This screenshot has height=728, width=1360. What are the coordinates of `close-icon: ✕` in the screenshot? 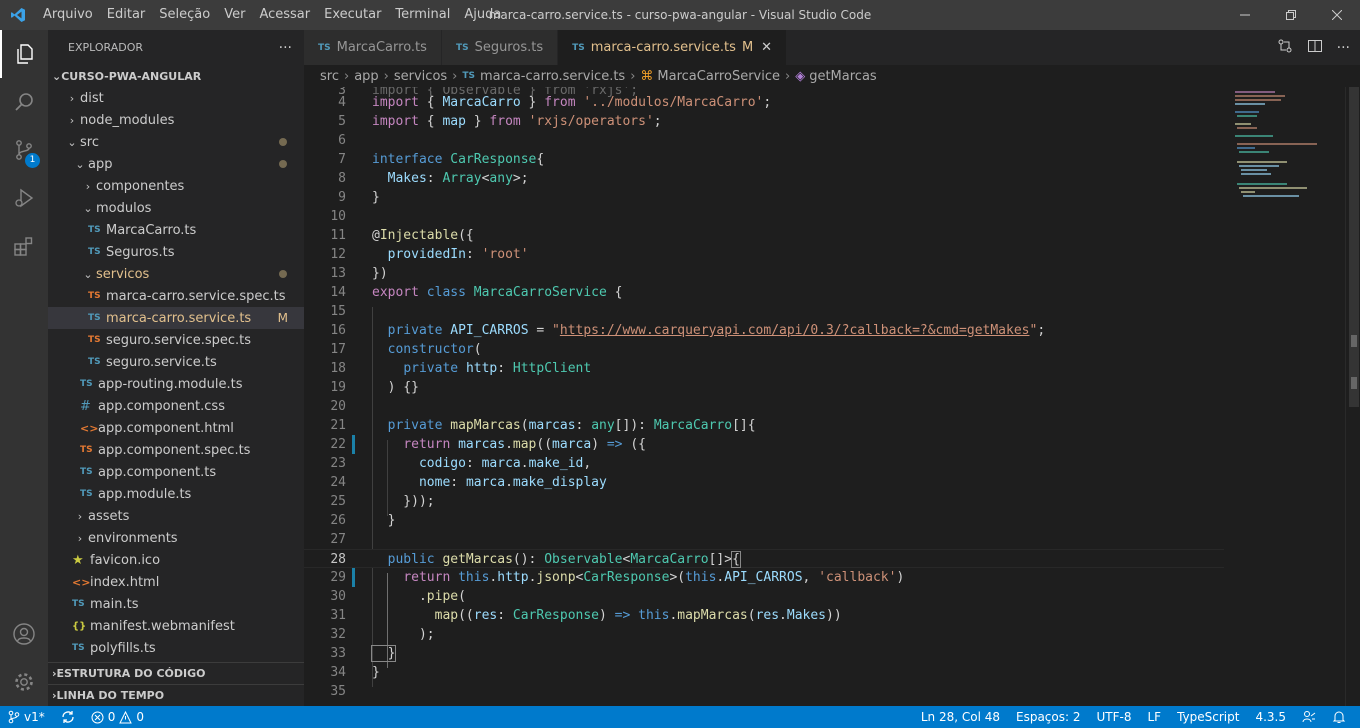 It's located at (766, 47).